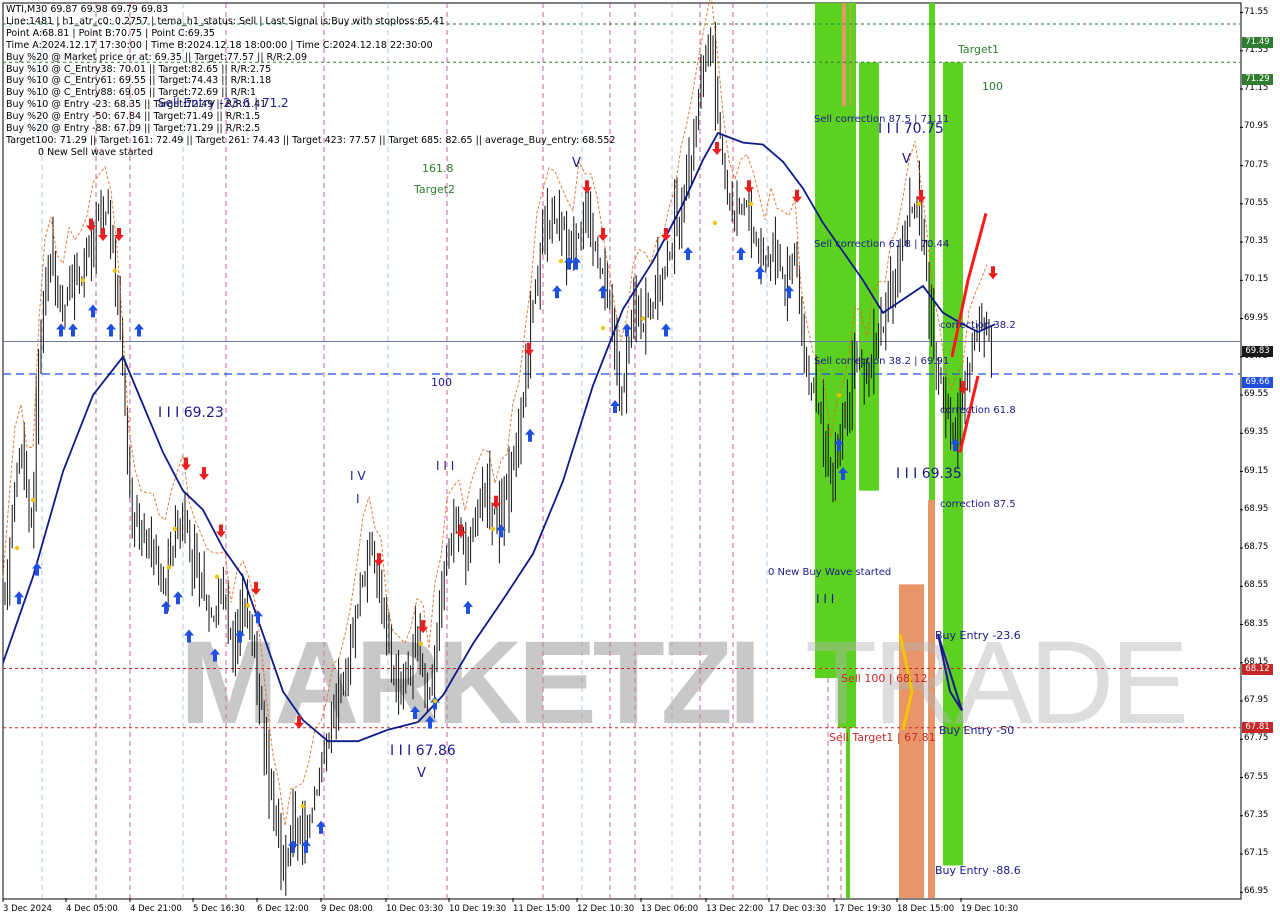  I want to click on wave-label: I I I 70.75, so click(911, 129).